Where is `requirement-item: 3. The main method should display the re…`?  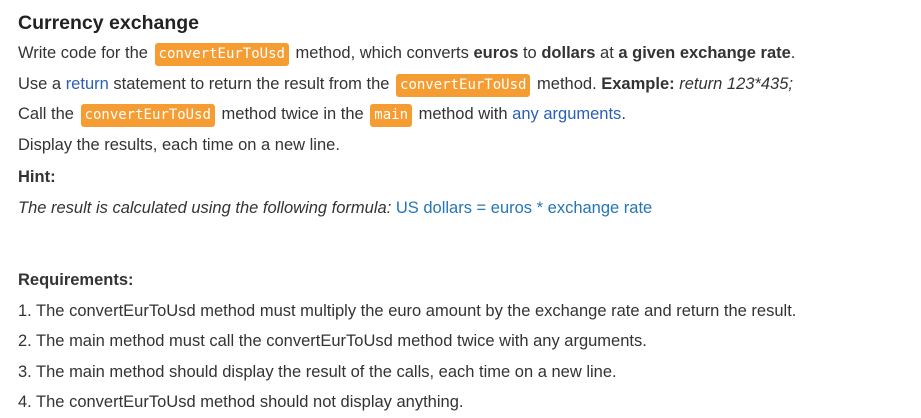
requirement-item: 3. The main method should display the re… is located at coordinates (317, 371).